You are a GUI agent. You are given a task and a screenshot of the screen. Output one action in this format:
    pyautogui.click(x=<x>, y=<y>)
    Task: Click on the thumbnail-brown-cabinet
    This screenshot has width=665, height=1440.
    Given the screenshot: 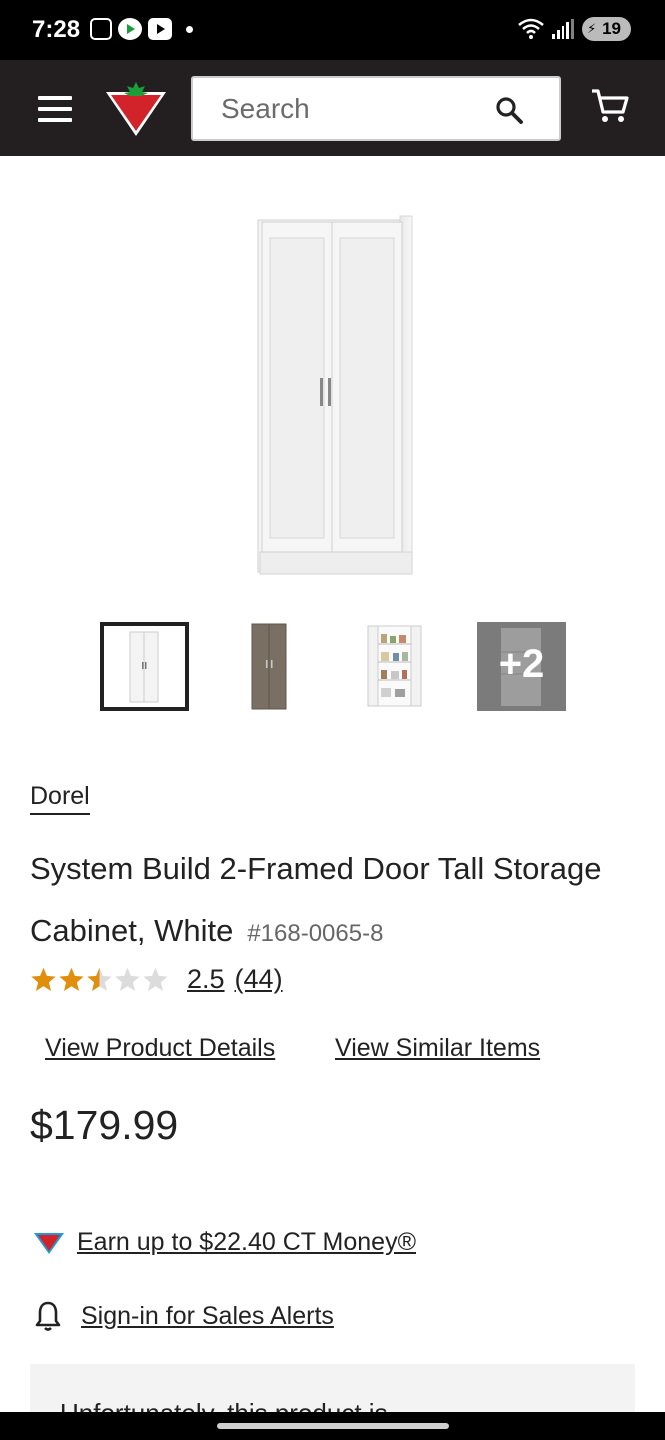 What is the action you would take?
    pyautogui.click(x=269, y=666)
    